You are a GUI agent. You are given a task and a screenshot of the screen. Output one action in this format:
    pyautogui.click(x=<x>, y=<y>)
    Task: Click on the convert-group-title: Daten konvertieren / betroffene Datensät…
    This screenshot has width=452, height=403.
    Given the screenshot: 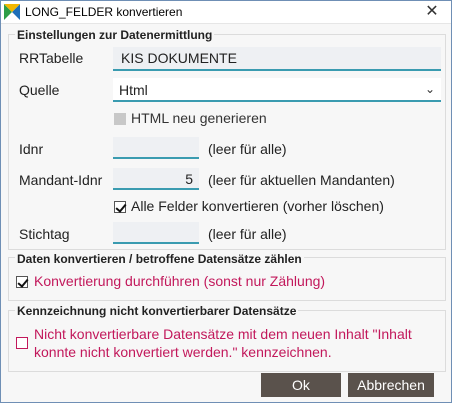 What is the action you would take?
    pyautogui.click(x=159, y=259)
    